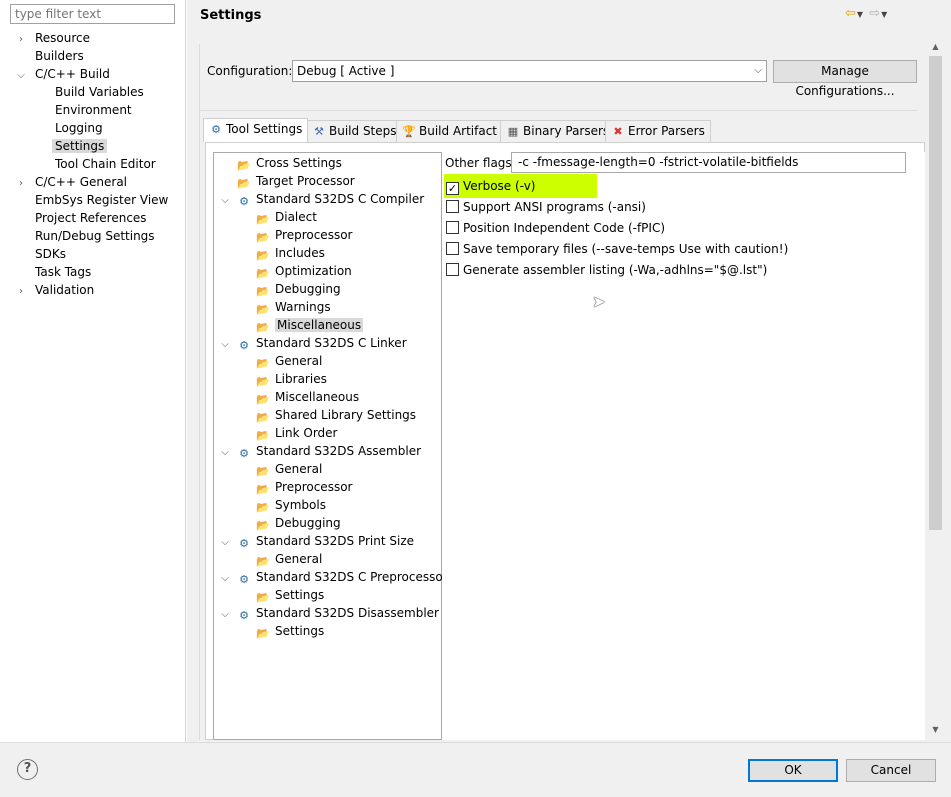 The image size is (951, 797). What do you see at coordinates (546, 207) in the screenshot?
I see `option-checkbox: Support ANSI programs (-ansi)` at bounding box center [546, 207].